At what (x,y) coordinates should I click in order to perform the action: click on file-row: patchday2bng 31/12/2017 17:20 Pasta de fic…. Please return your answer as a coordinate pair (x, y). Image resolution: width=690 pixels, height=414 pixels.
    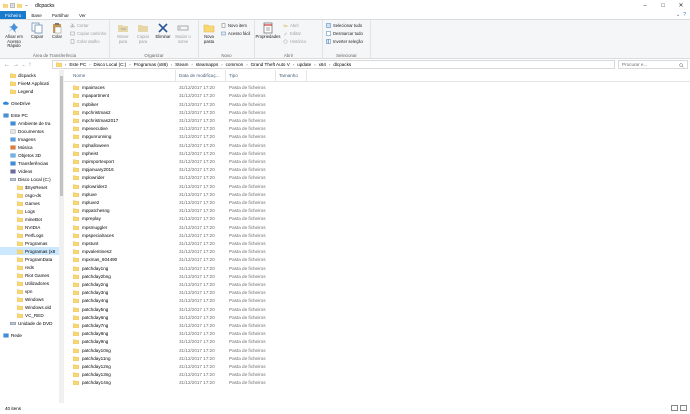
    Looking at the image, I should click on (377, 277).